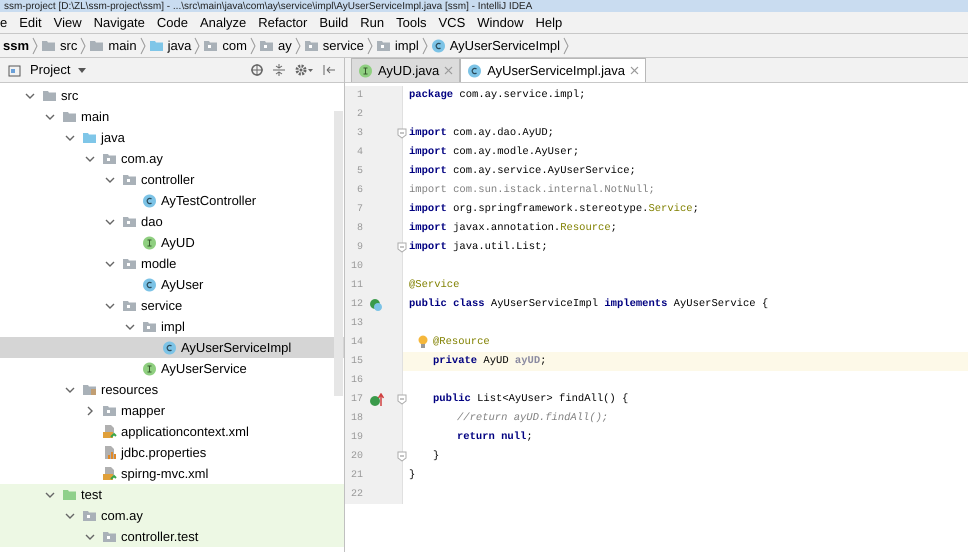 The image size is (968, 552). I want to click on tree-item: jdbc.properties, so click(172, 452).